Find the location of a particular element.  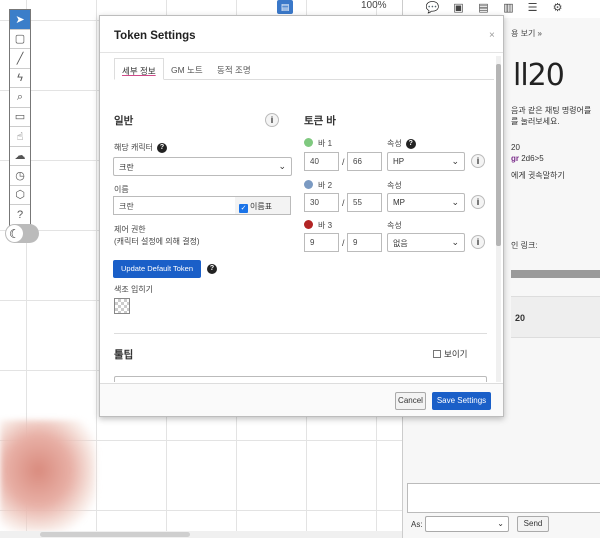

bar1-max-input: 66 is located at coordinates (364, 161).